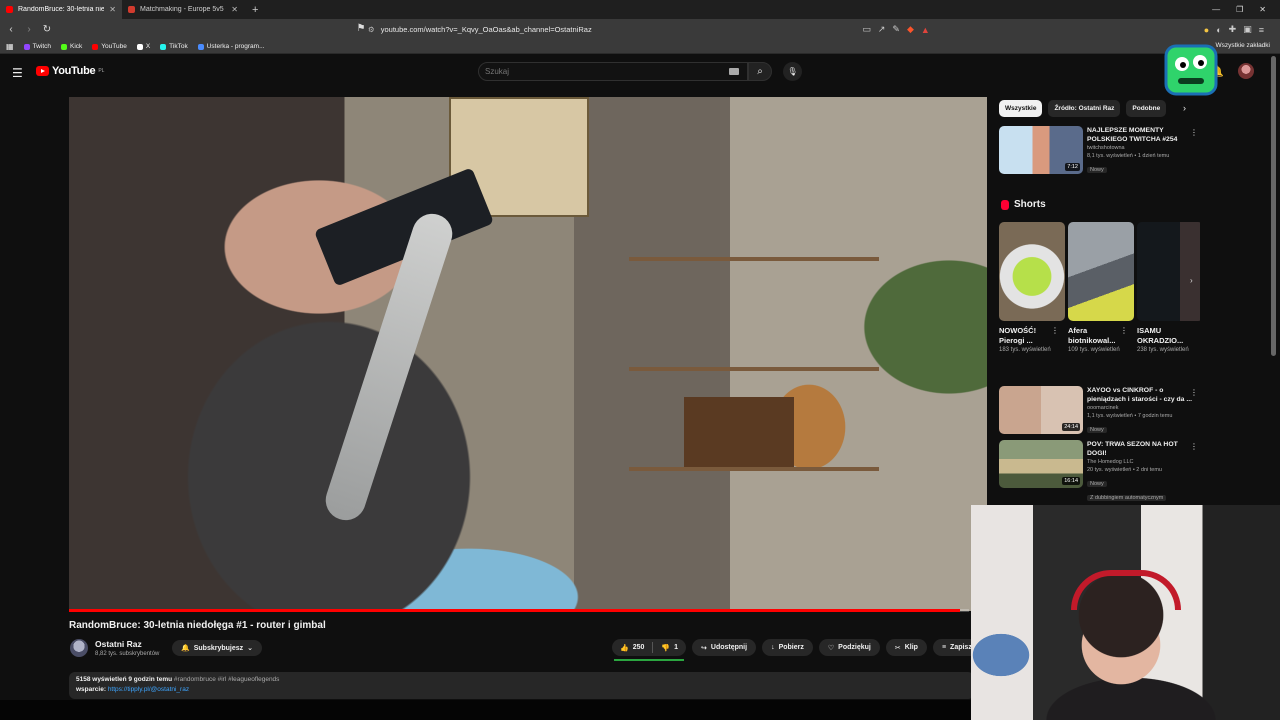 The height and width of the screenshot is (720, 1280). I want to click on brave-shield-icon: ◆, so click(910, 29).